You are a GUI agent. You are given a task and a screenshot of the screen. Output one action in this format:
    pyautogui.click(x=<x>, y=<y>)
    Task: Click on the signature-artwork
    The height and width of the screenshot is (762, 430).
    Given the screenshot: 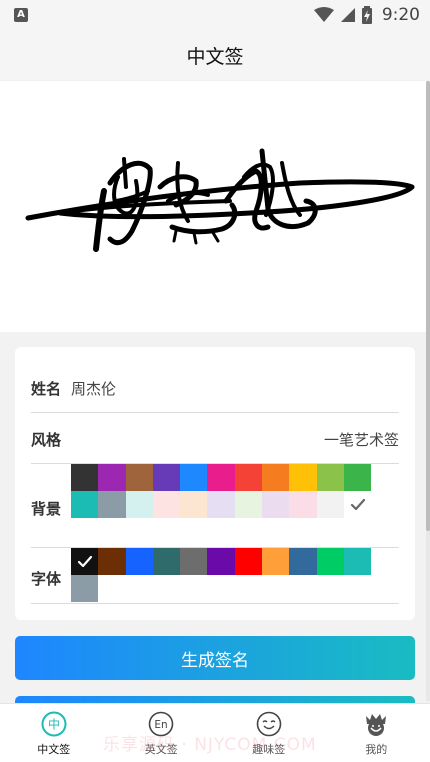 What is the action you would take?
    pyautogui.click(x=220, y=200)
    